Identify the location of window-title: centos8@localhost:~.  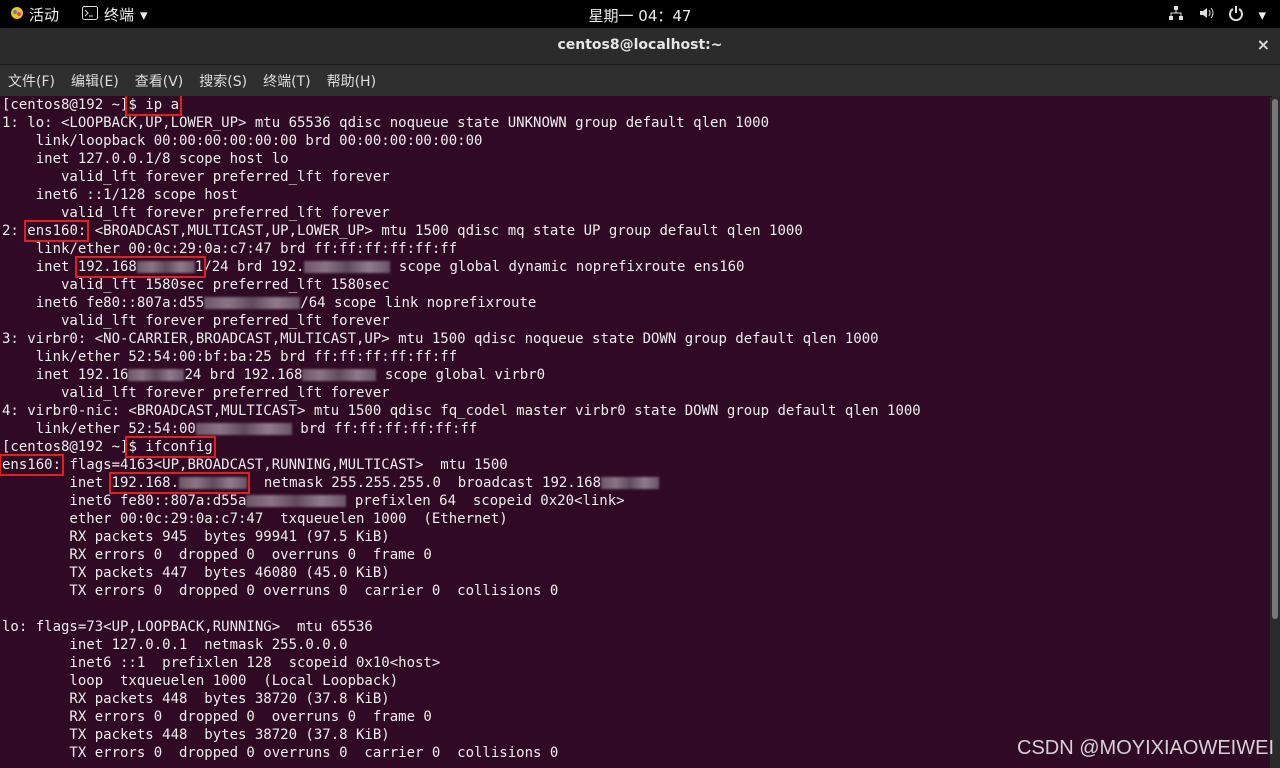
(640, 45).